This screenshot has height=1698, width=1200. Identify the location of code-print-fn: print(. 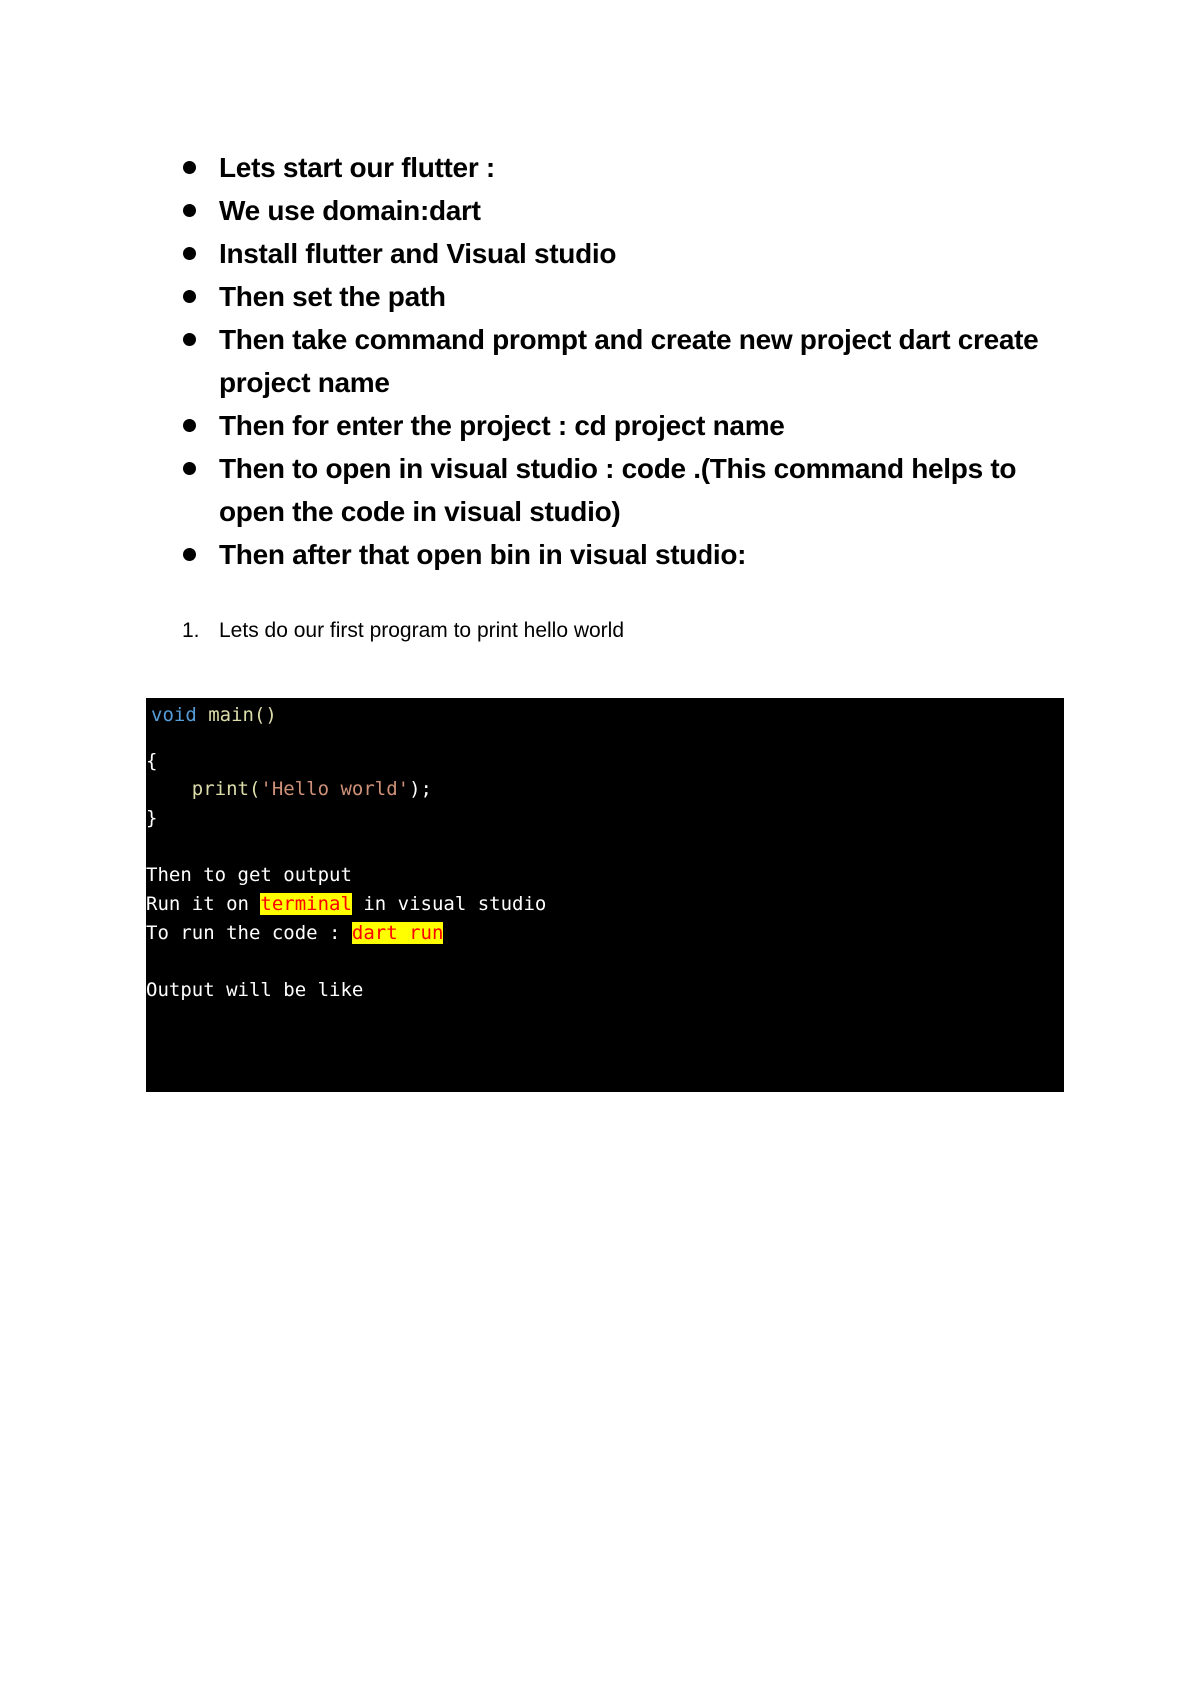
(203, 789).